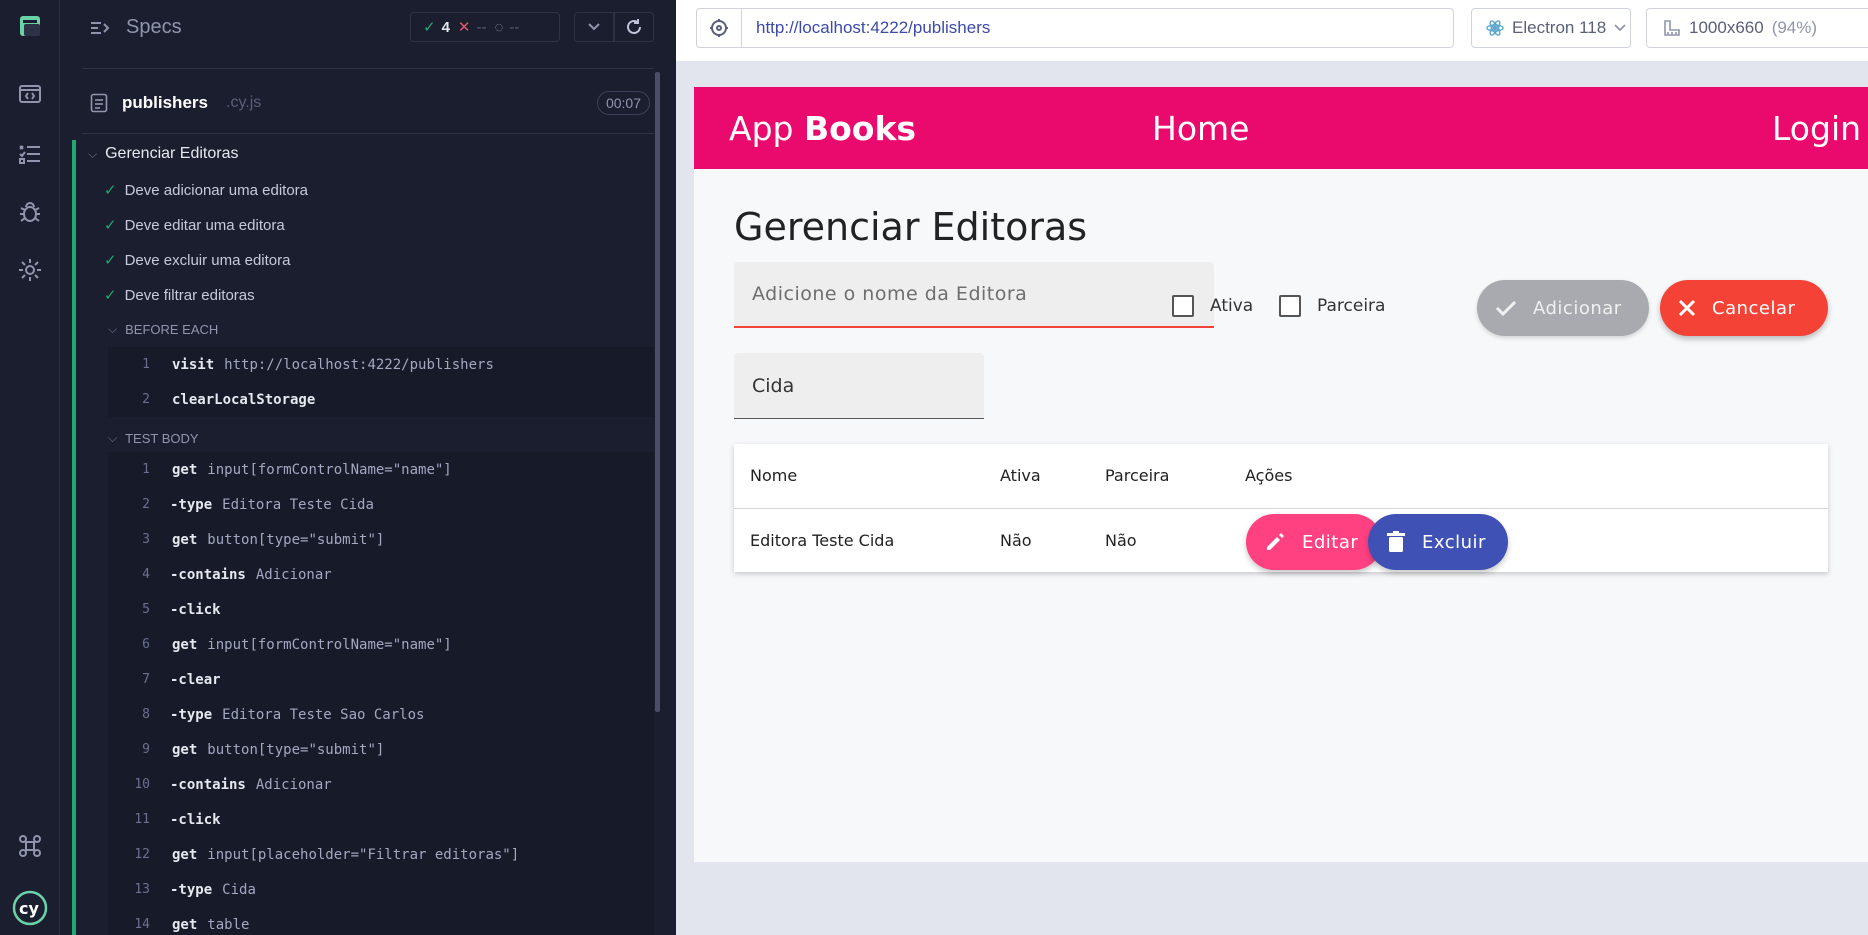 This screenshot has height=935, width=1868. Describe the element at coordinates (1438, 542) in the screenshot. I see `delete-button: Excluir` at that location.